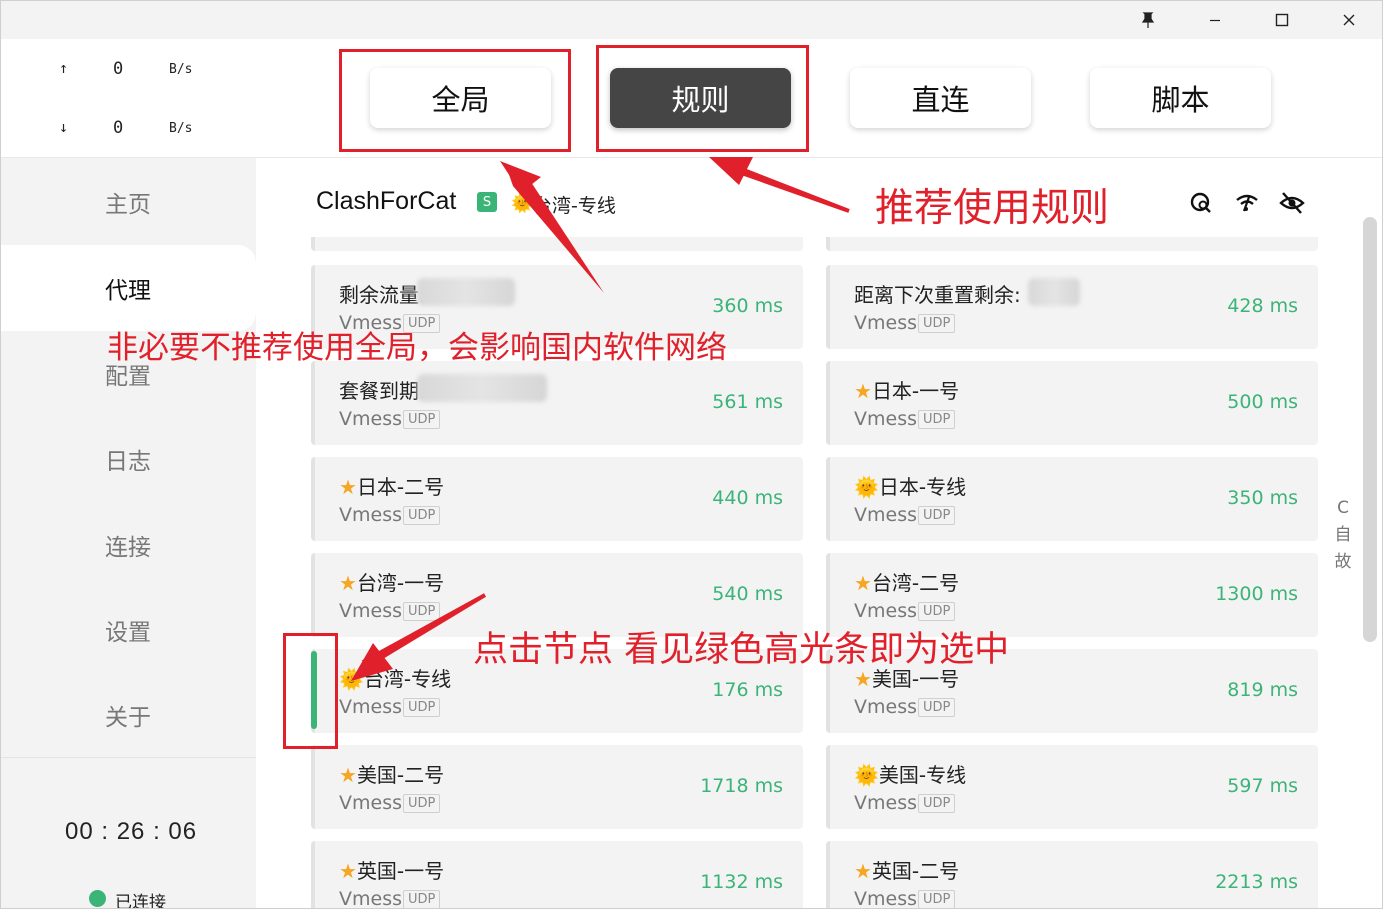  I want to click on proxy-card: 🌞美国-专线 Vmess UDP 597 ms, so click(1072, 787).